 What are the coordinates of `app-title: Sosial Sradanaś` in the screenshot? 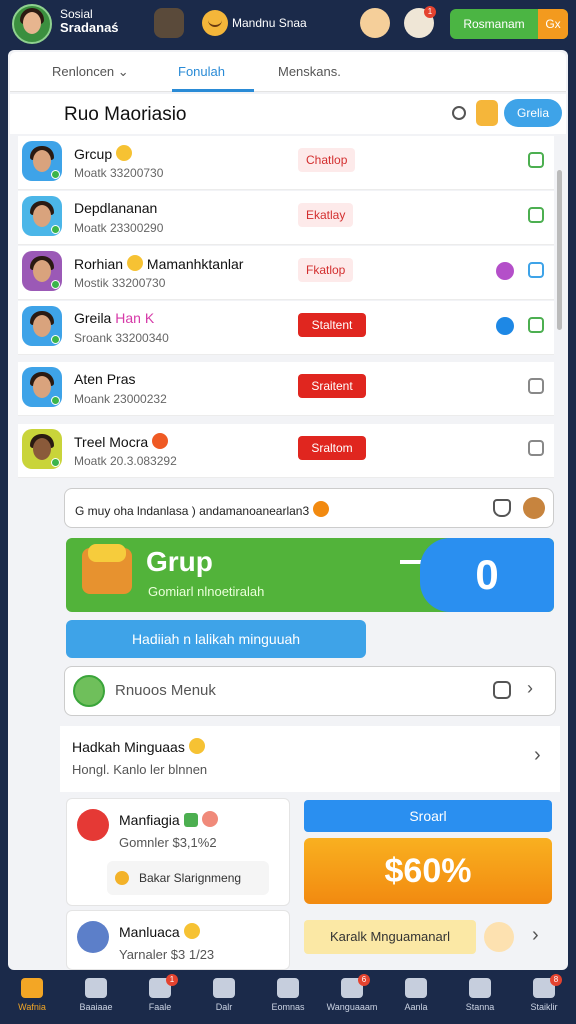 It's located at (89, 21).